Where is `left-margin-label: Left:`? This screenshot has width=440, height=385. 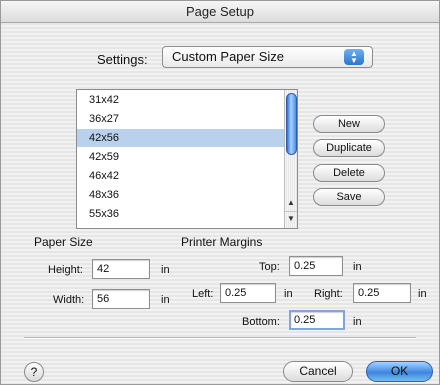 left-margin-label: Left: is located at coordinates (203, 294).